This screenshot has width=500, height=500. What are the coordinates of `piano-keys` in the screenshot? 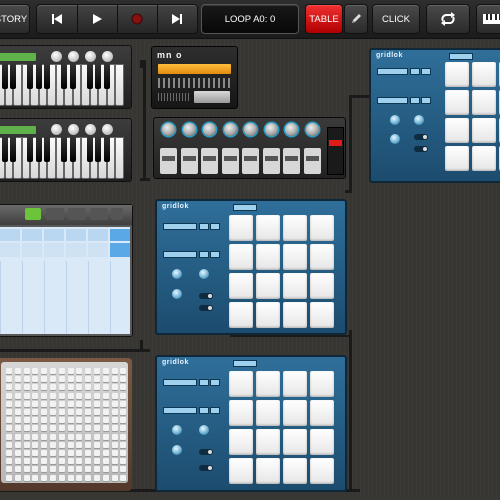 It's located at (64, 158).